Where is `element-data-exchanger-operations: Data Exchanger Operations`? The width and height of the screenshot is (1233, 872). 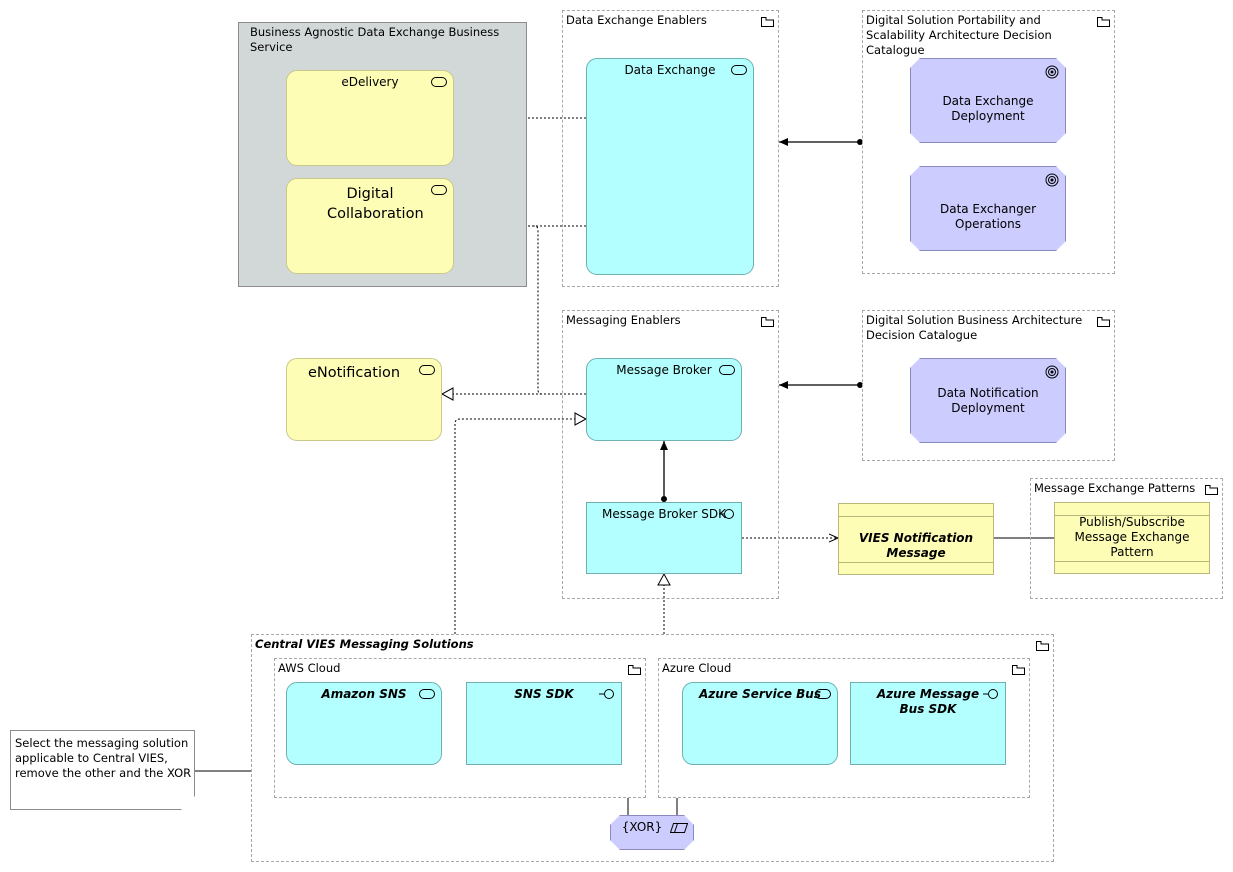
element-data-exchanger-operations: Data Exchanger Operations is located at coordinates (988, 208).